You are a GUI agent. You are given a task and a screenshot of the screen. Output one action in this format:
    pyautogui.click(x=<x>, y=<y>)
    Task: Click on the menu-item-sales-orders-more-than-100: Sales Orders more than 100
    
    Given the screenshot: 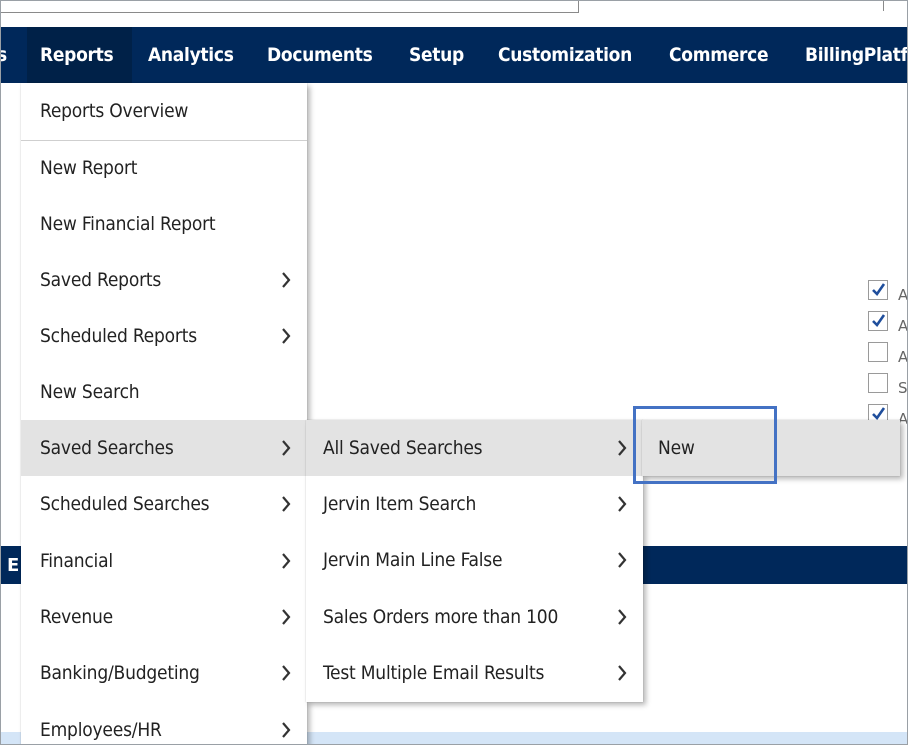 What is the action you would take?
    pyautogui.click(x=474, y=617)
    